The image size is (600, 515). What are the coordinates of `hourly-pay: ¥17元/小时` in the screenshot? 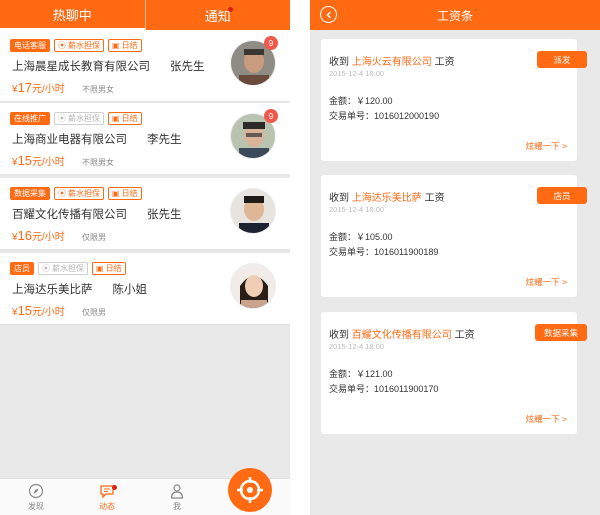 It's located at (38, 87).